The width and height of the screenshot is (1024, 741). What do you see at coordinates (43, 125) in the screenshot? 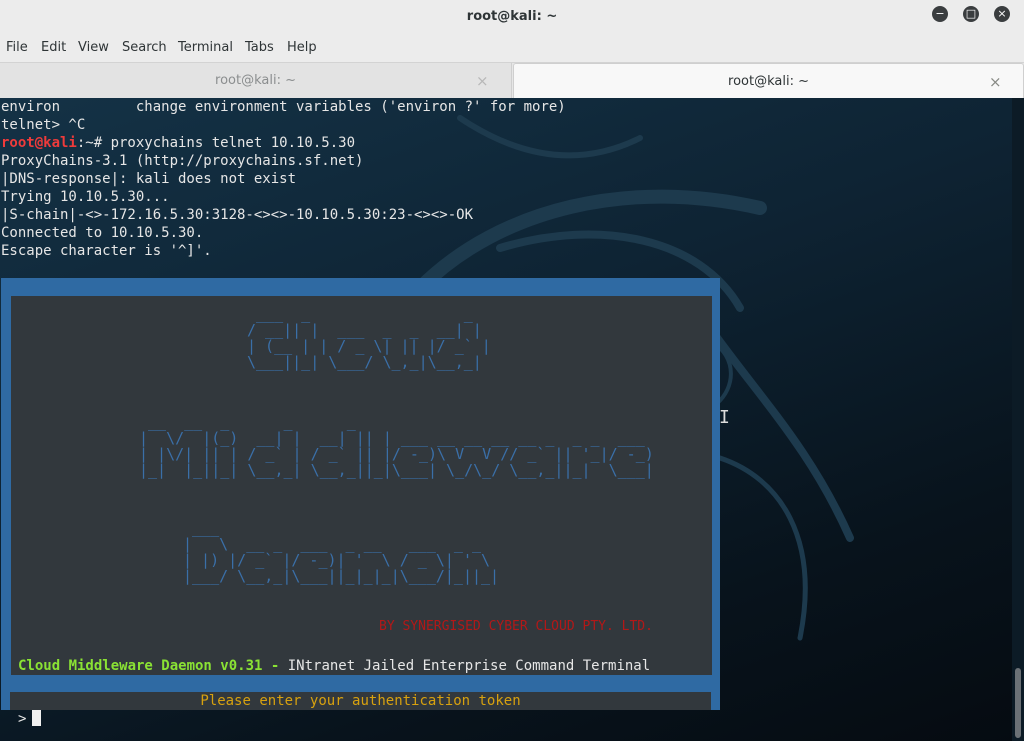
I see `terminal-line: telnet> ^C` at bounding box center [43, 125].